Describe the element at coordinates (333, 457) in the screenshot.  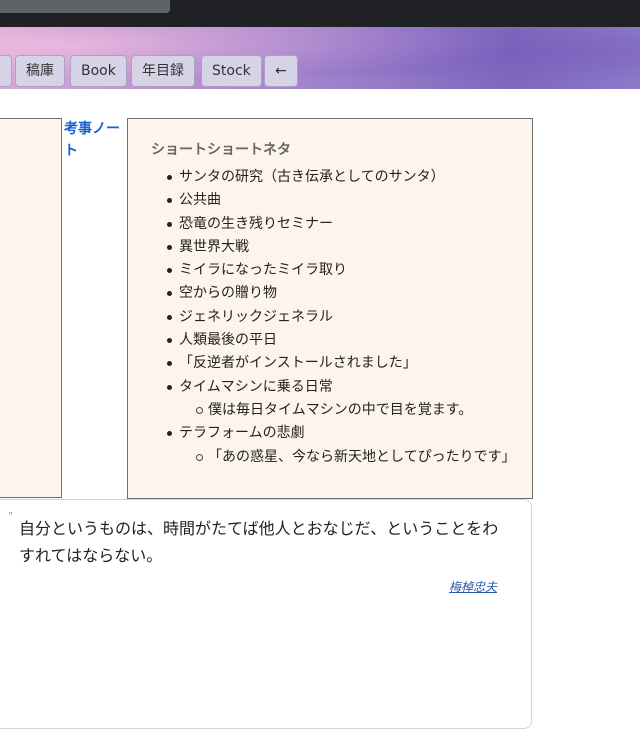
I see `sub-list-item: 「あの惑星、今なら新天地としてぴったりです」` at that location.